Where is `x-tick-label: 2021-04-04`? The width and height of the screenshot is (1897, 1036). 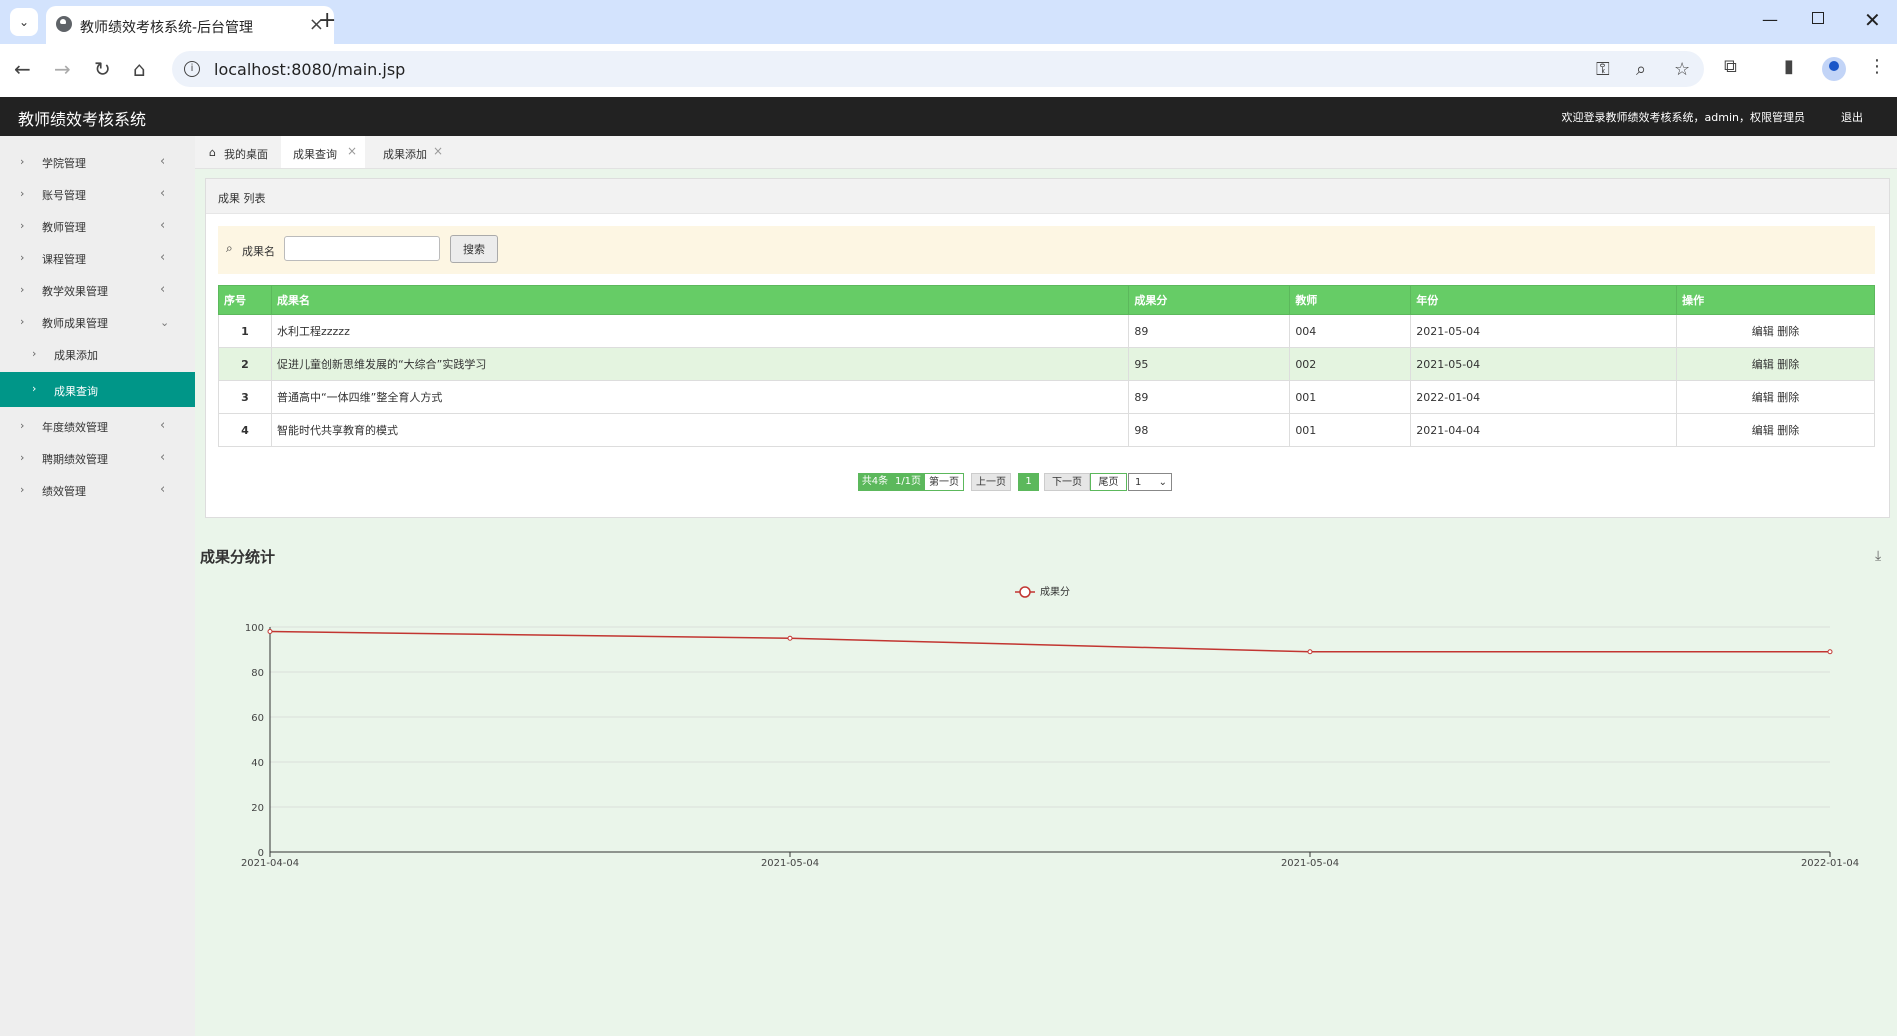 x-tick-label: 2021-04-04 is located at coordinates (270, 863).